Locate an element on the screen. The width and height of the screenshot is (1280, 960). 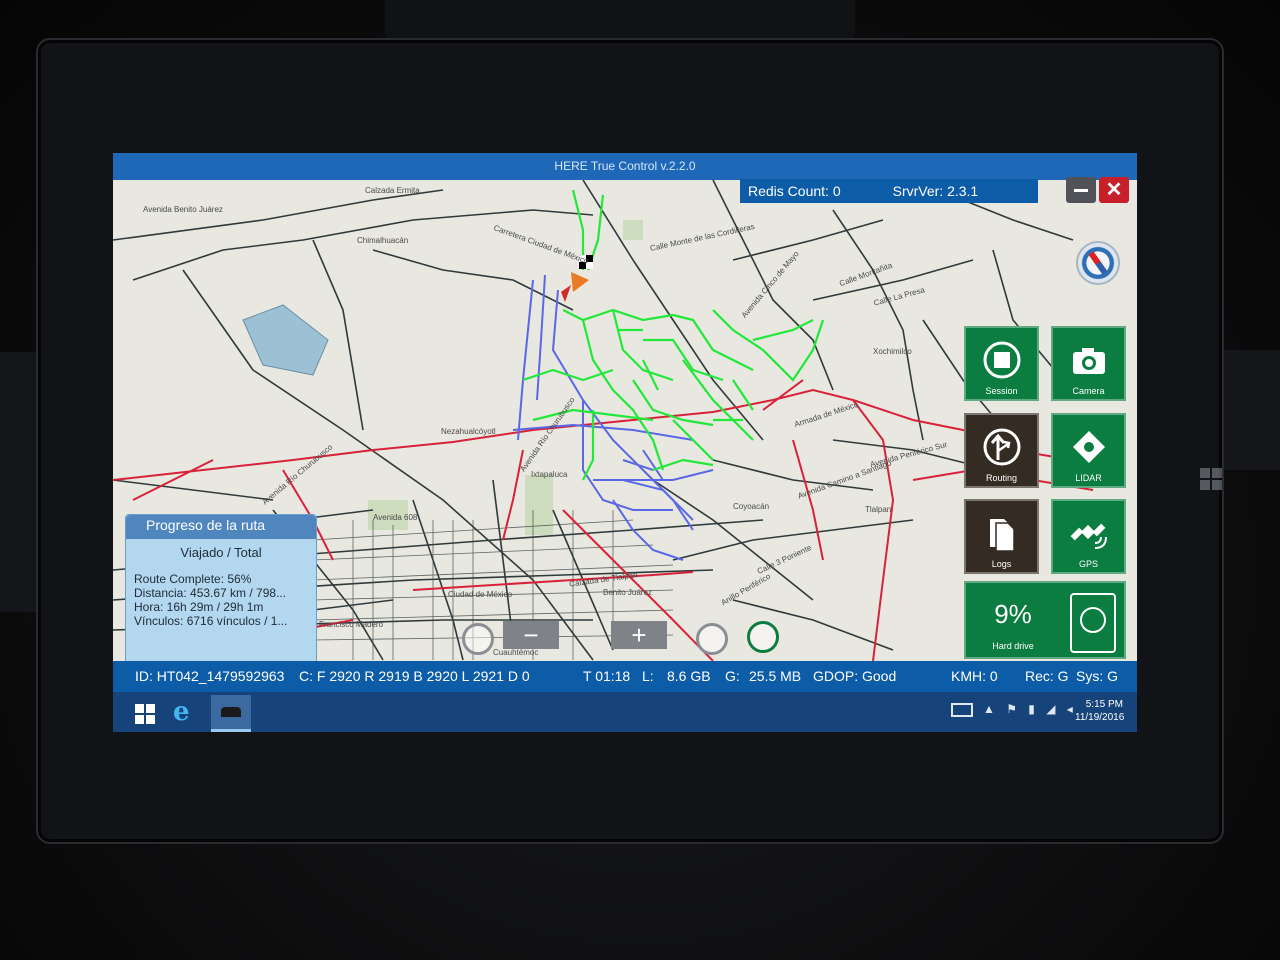
map-place-label: Coyoacán is located at coordinates (751, 506).